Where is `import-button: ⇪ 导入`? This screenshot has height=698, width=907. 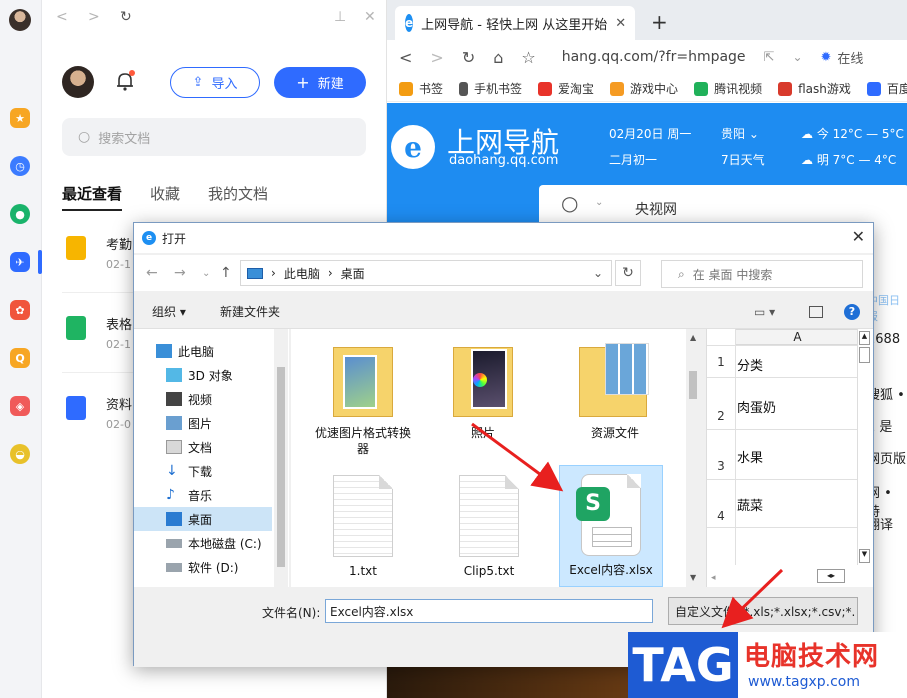 import-button: ⇪ 导入 is located at coordinates (215, 82).